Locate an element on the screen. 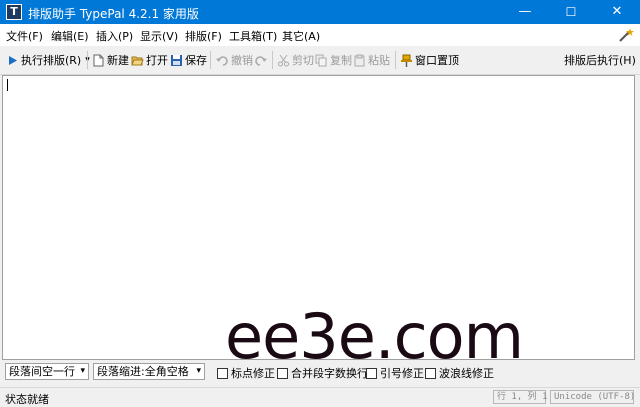 Image resolution: width=640 pixels, height=407 pixels. menu-typeset: 排版(F) is located at coordinates (203, 36).